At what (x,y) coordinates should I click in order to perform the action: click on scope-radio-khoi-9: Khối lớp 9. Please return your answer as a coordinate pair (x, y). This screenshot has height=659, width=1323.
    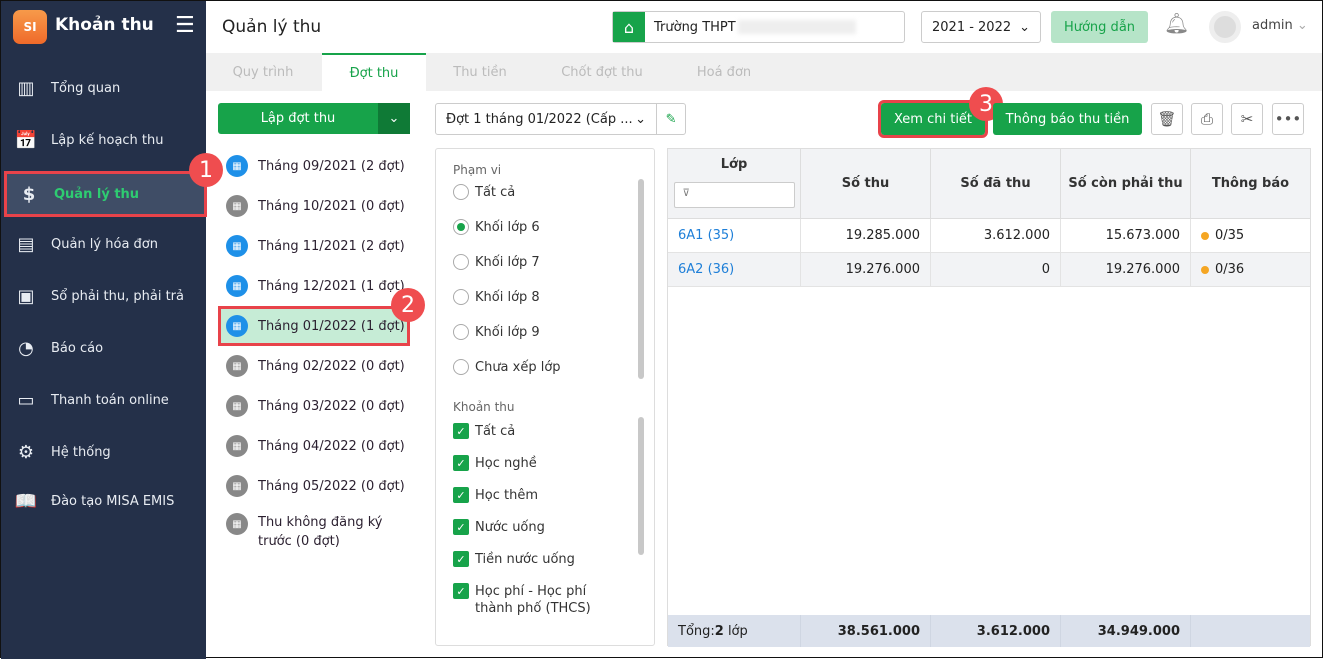
    Looking at the image, I should click on (496, 332).